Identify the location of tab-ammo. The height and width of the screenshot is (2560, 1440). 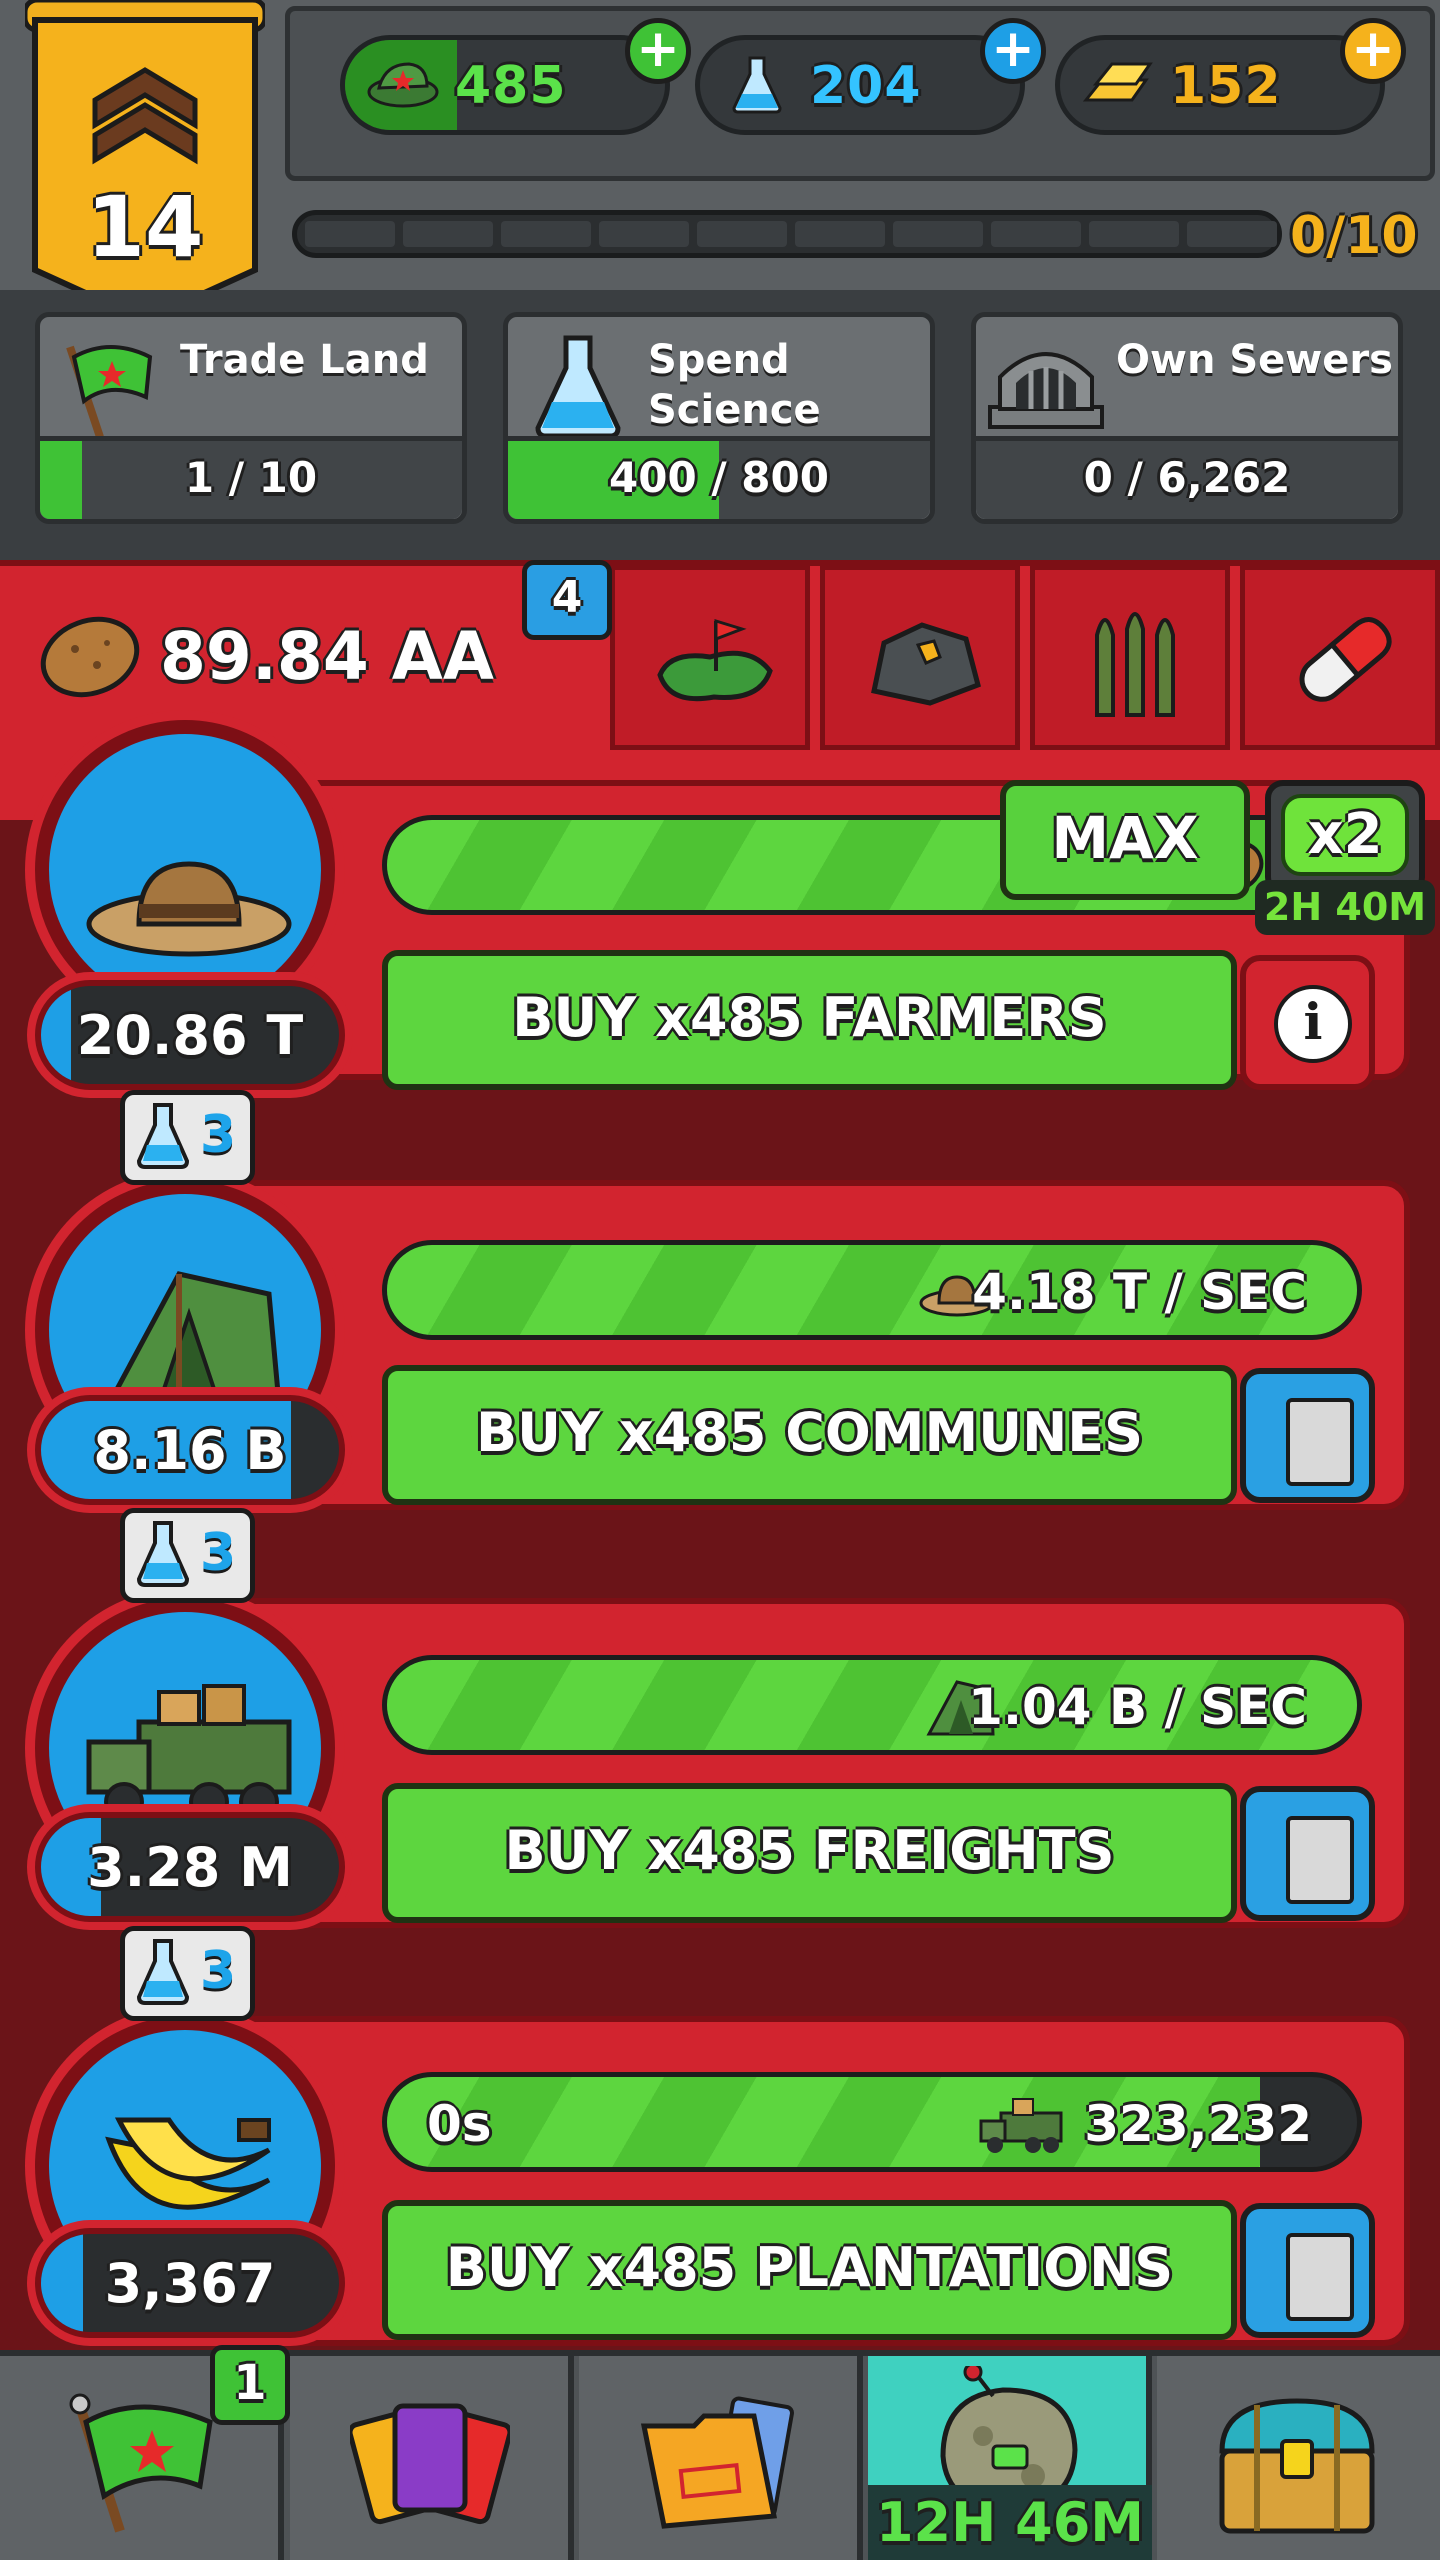
(1130, 657).